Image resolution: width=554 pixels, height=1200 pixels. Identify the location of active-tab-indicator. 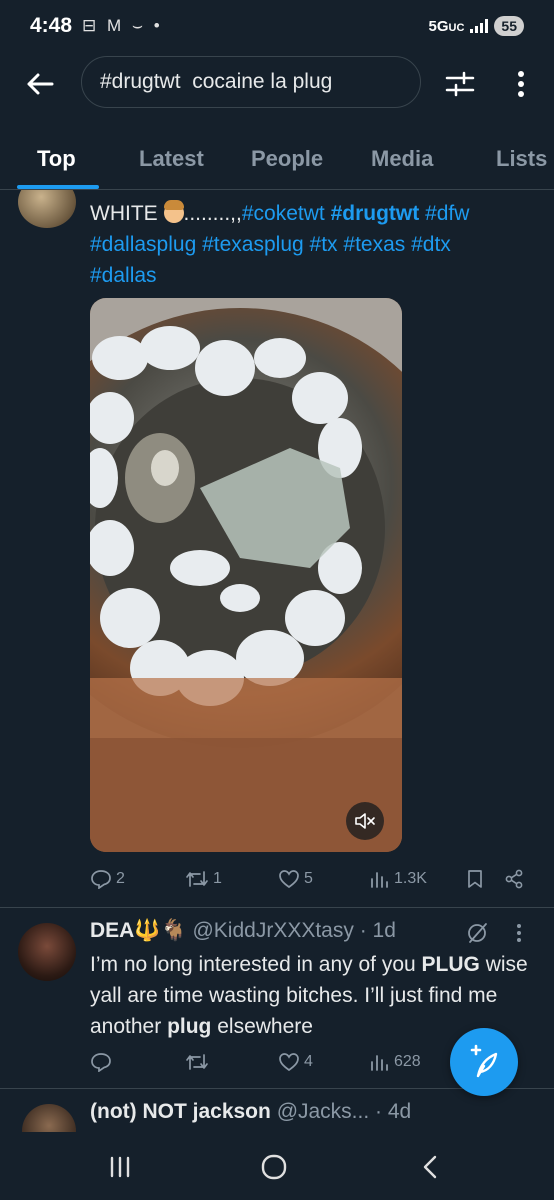
(58, 187).